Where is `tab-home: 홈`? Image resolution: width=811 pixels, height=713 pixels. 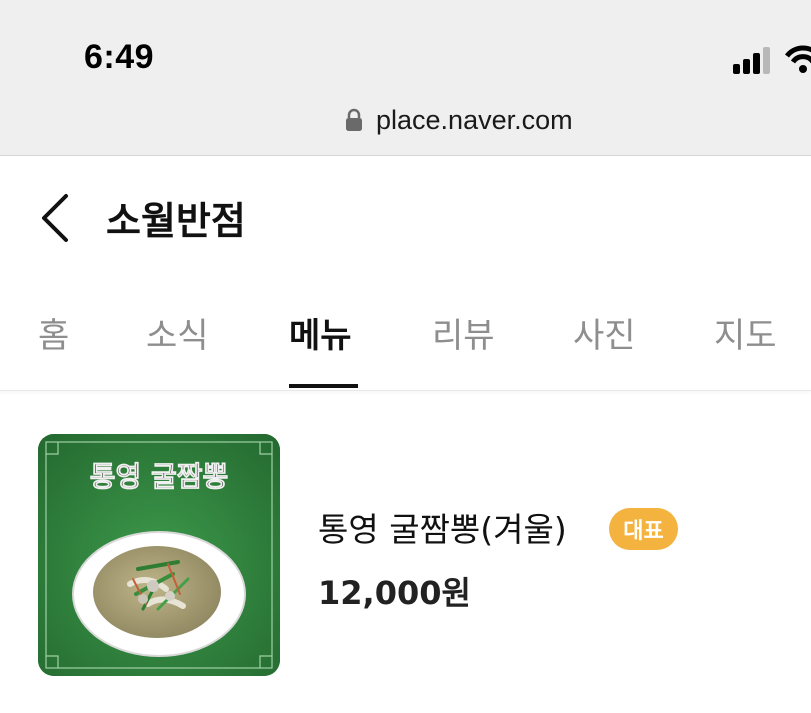
tab-home: 홈 is located at coordinates (53, 332).